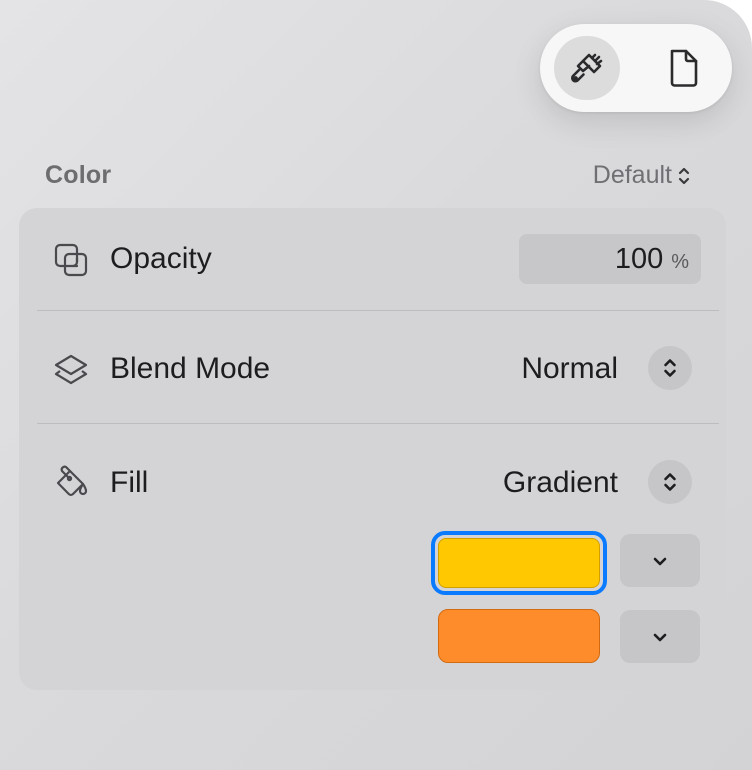 The height and width of the screenshot is (770, 752). I want to click on document-button, so click(683, 68).